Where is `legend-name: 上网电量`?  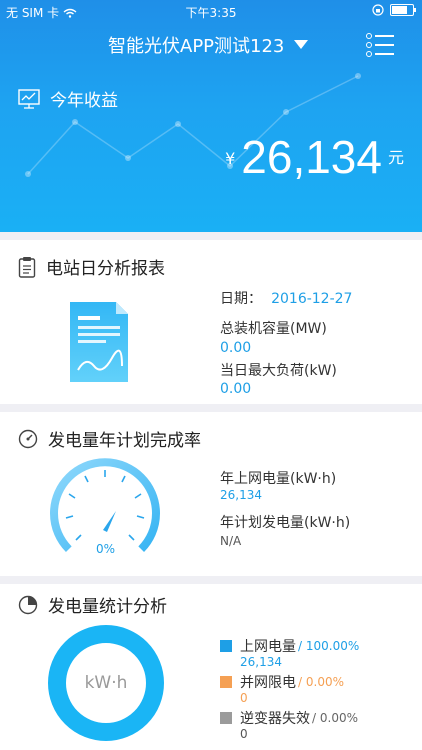 legend-name: 上网电量 is located at coordinates (268, 647).